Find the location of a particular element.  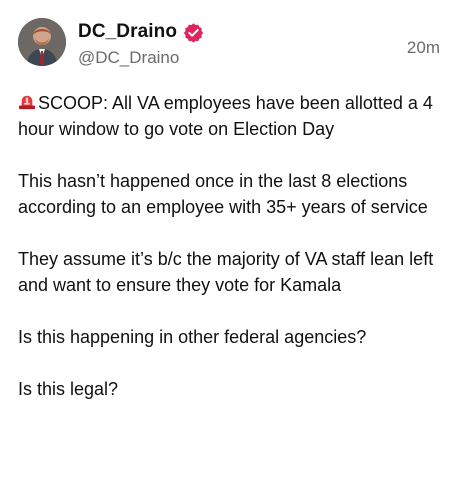

author-handle: @DC_Draino is located at coordinates (228, 58).